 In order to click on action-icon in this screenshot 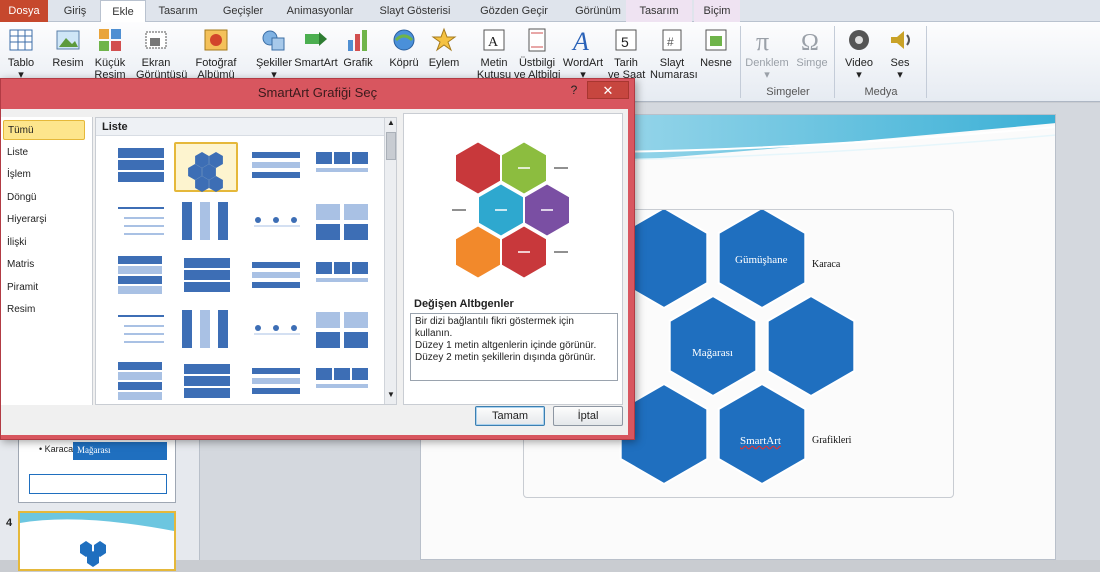, I will do `click(444, 39)`.